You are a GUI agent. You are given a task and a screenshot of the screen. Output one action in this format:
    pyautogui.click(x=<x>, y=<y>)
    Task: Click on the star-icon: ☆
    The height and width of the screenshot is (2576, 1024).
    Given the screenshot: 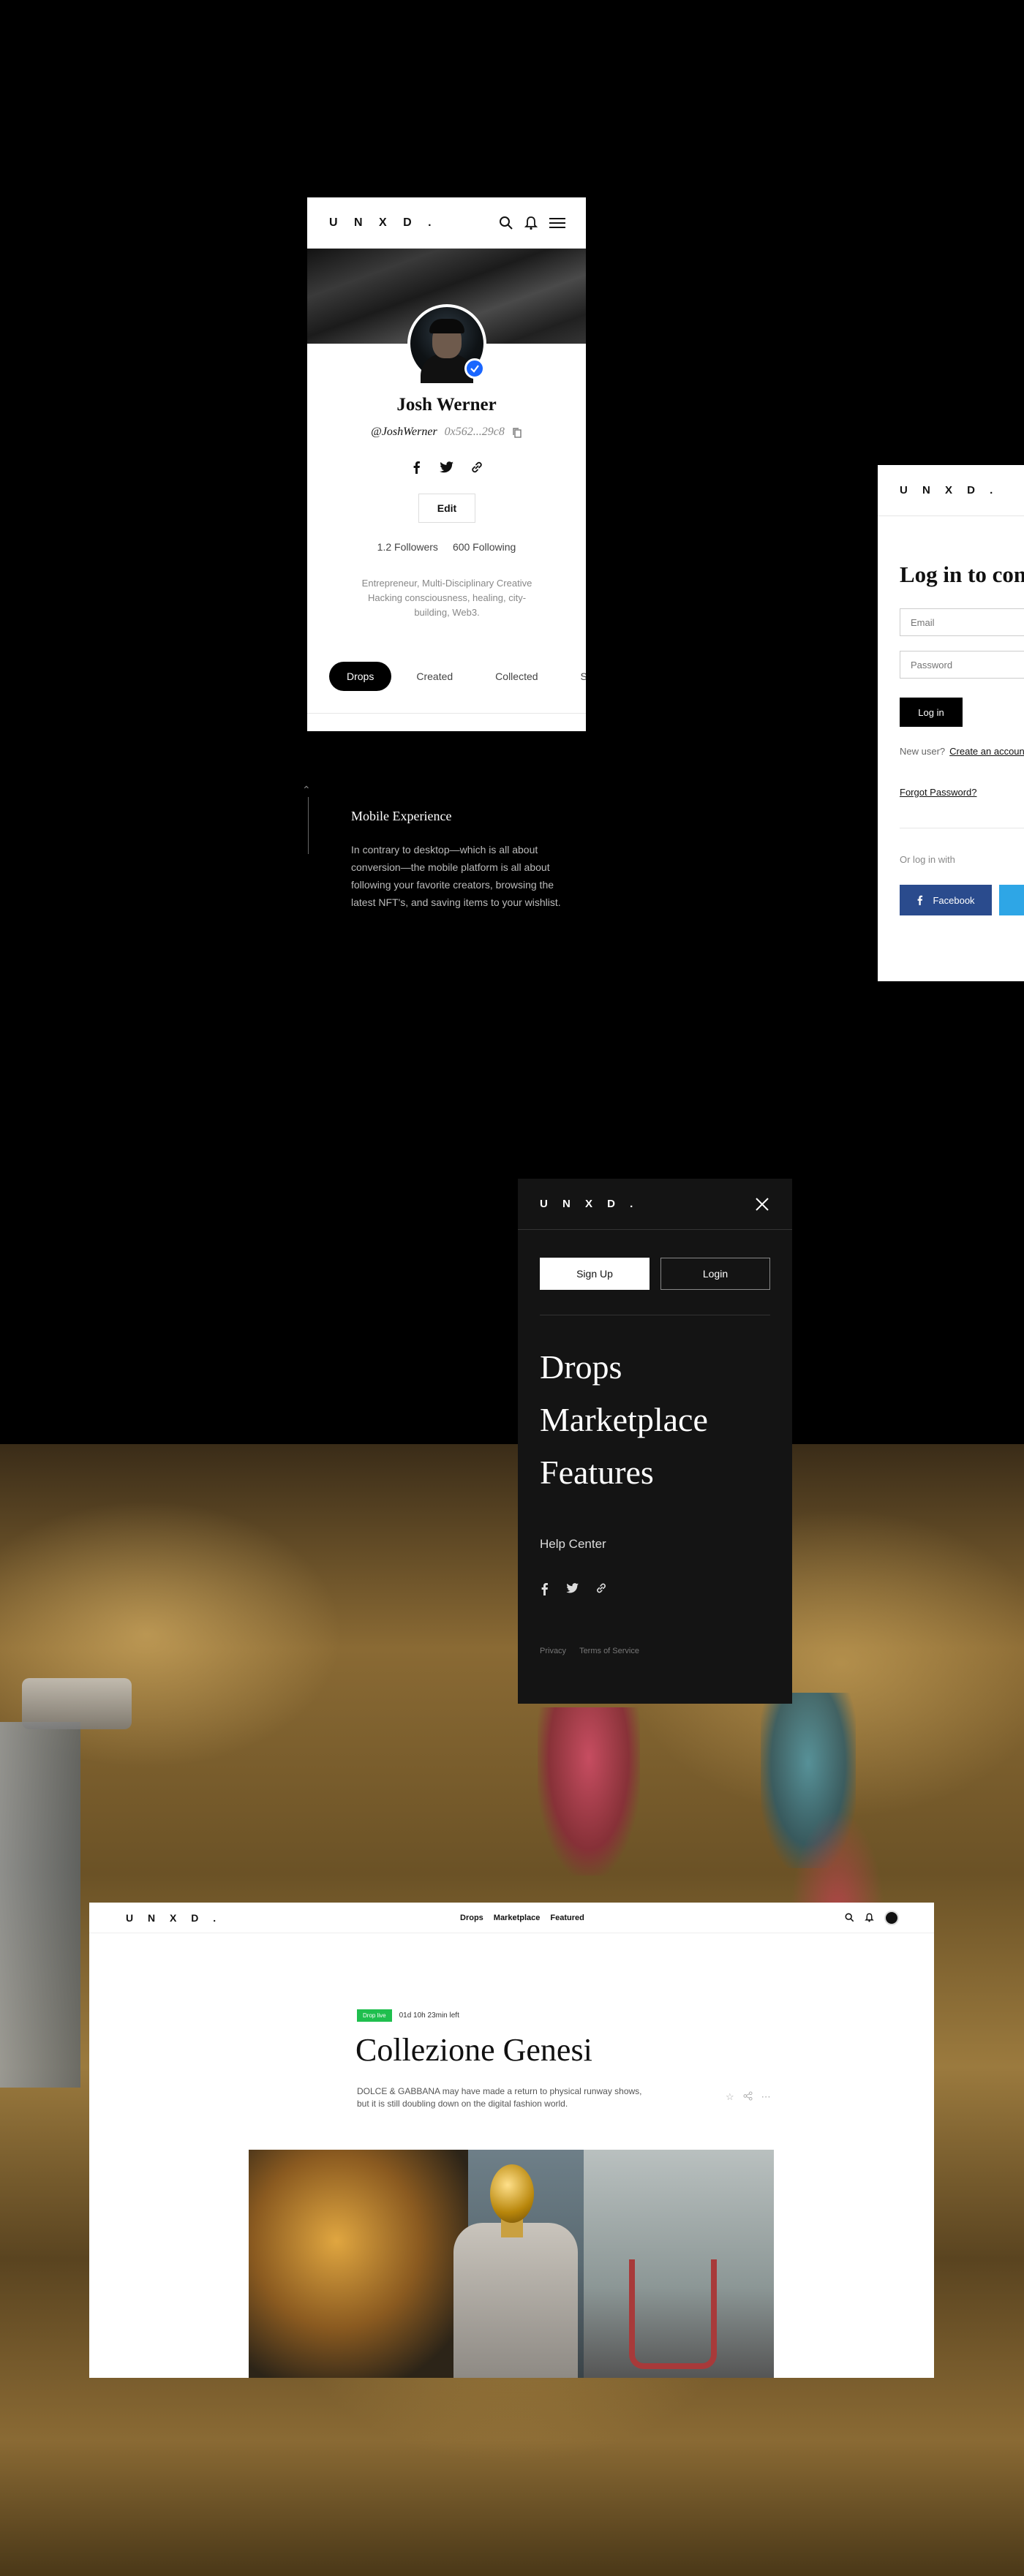 What is the action you would take?
    pyautogui.click(x=730, y=2097)
    